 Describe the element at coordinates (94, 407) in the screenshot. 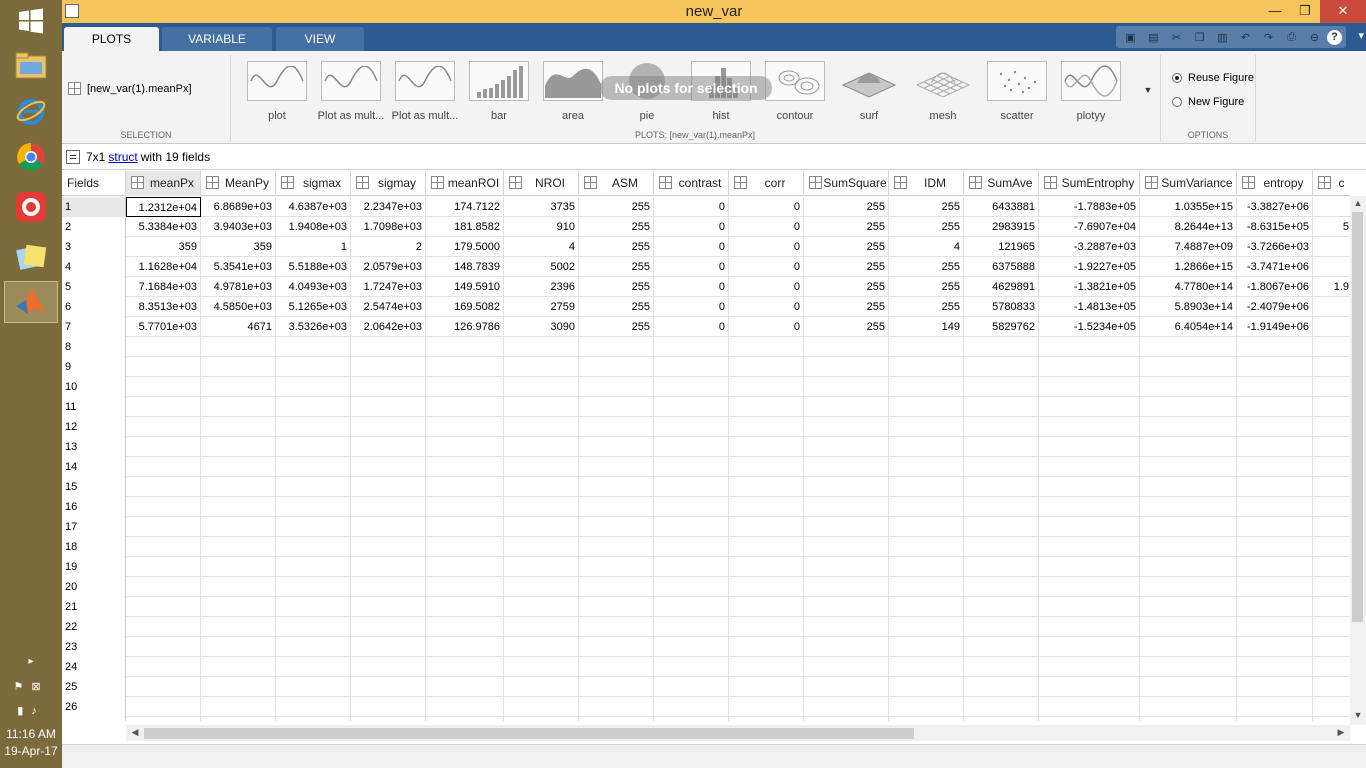

I see `row-number: 11` at that location.